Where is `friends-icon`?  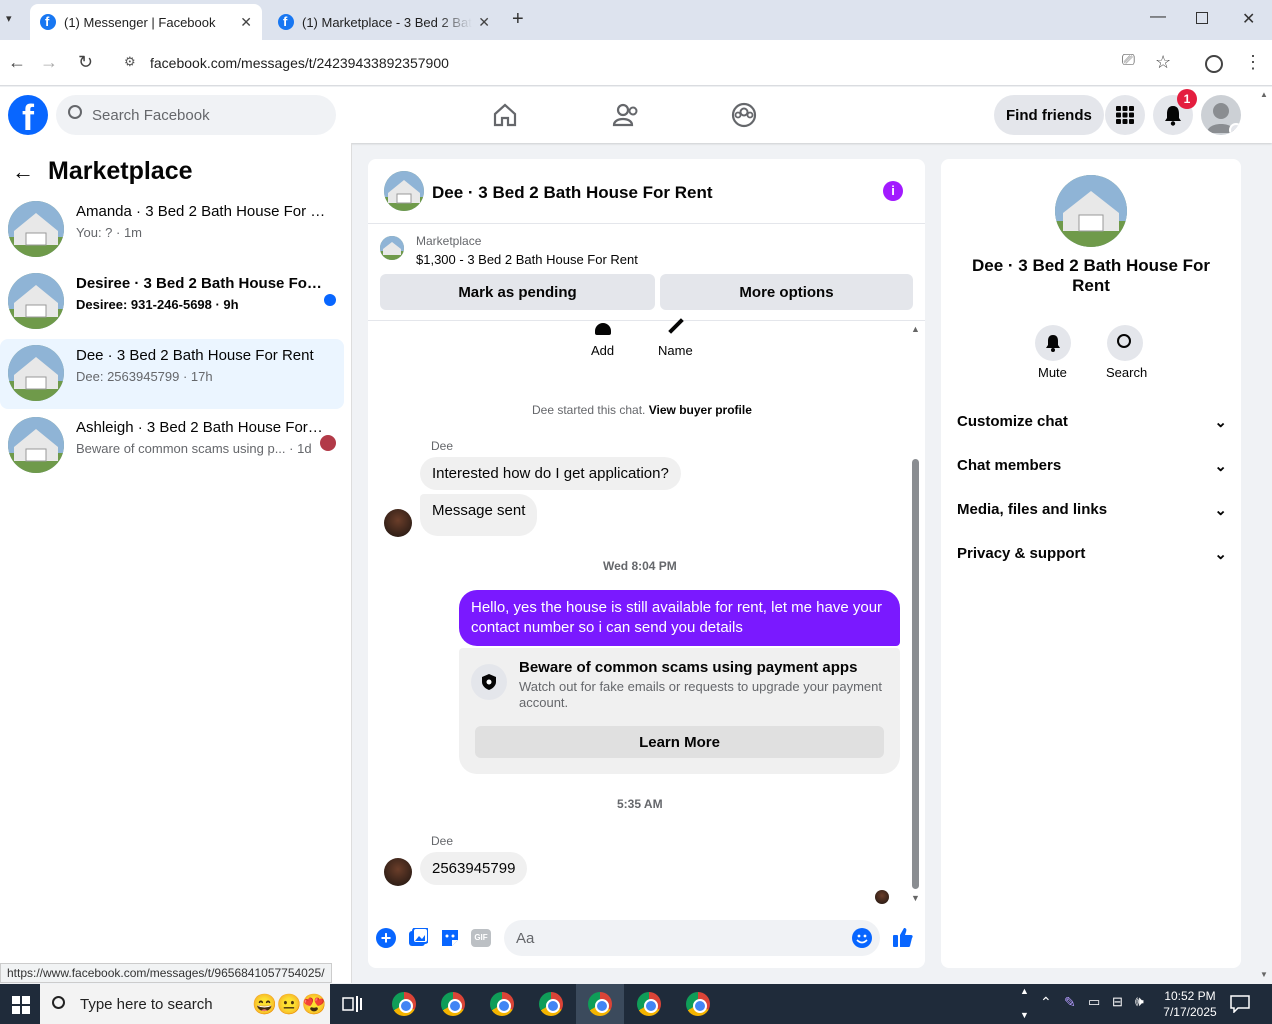 friends-icon is located at coordinates (626, 115).